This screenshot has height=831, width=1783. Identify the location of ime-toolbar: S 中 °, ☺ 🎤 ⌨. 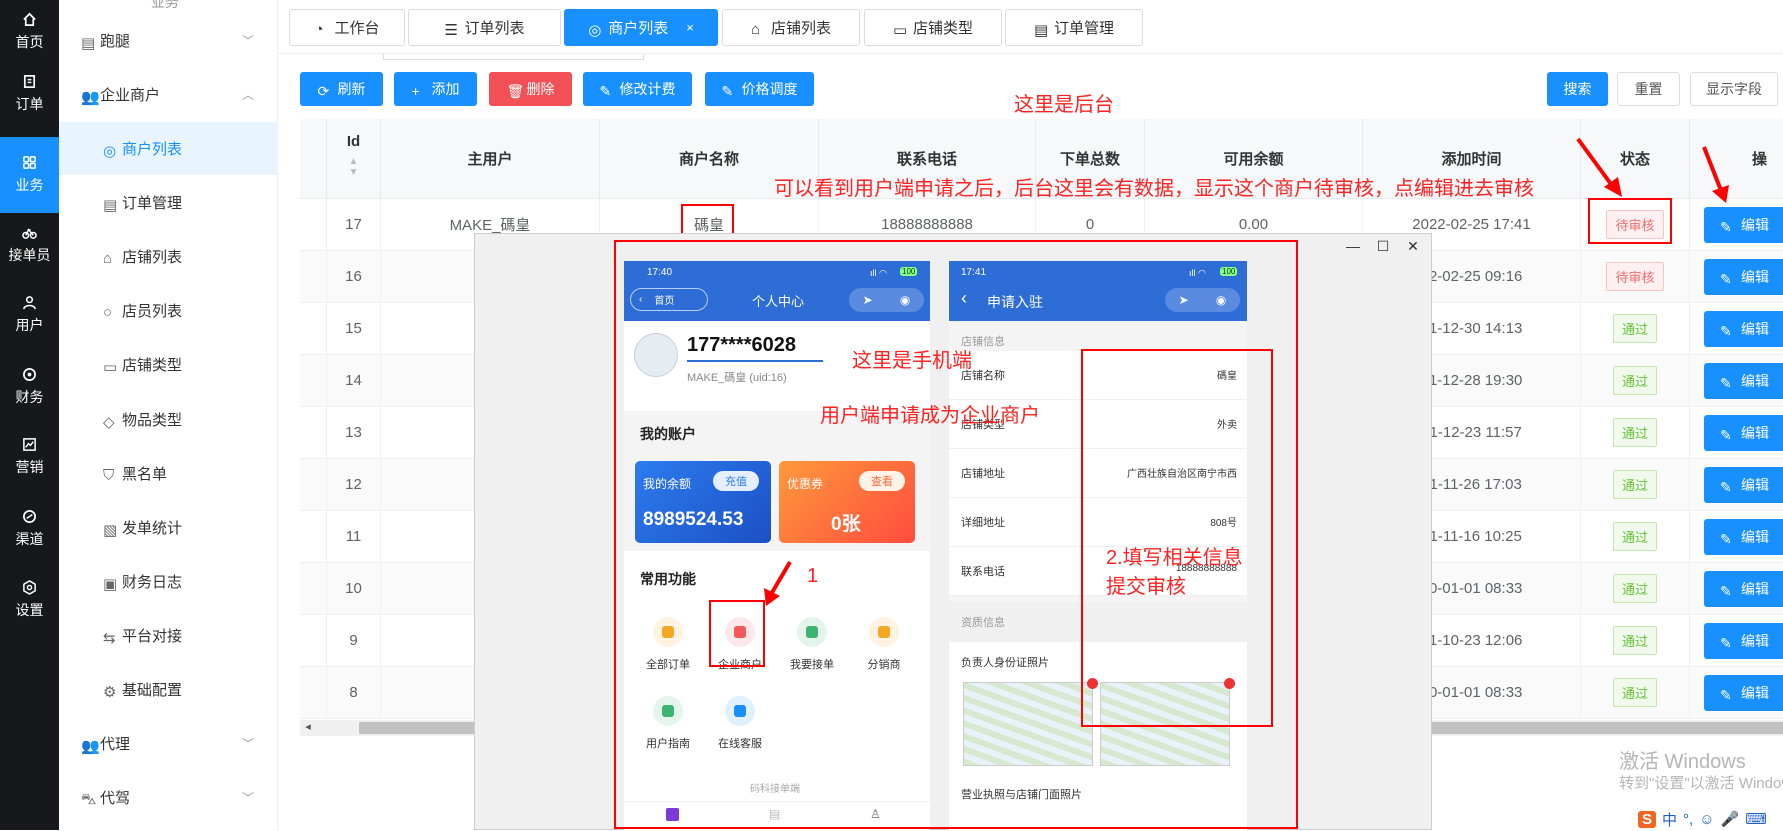
(1710, 819).